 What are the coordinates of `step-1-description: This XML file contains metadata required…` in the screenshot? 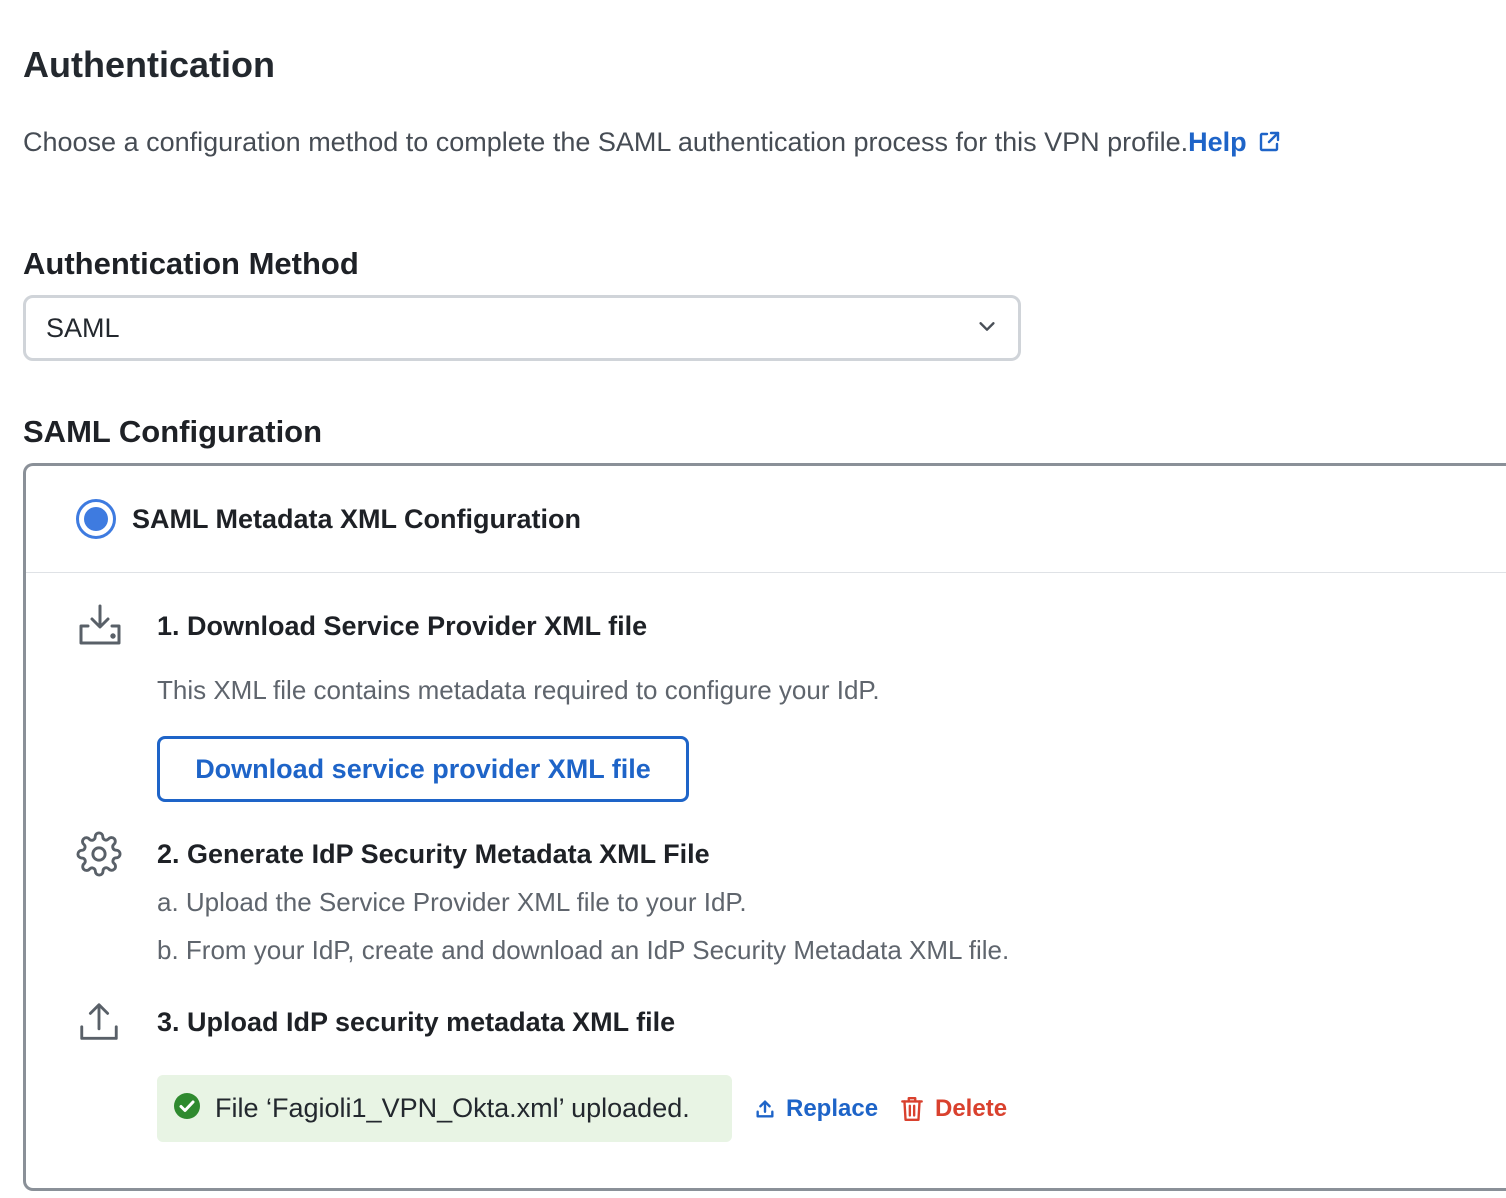 It's located at (518, 690).